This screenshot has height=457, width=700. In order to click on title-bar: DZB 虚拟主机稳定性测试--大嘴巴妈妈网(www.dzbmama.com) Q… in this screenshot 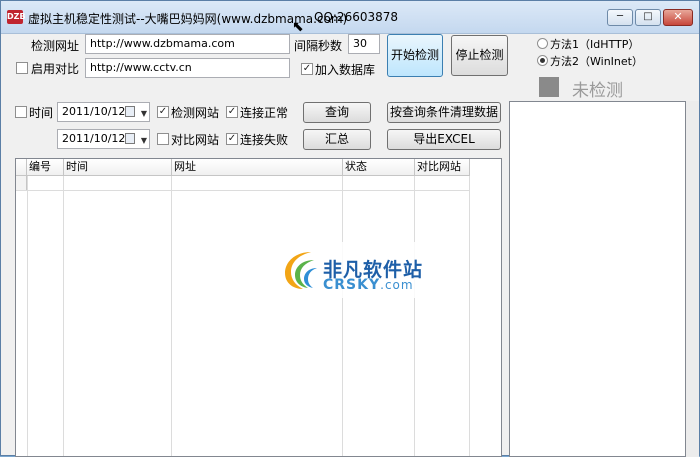, I will do `click(350, 18)`.